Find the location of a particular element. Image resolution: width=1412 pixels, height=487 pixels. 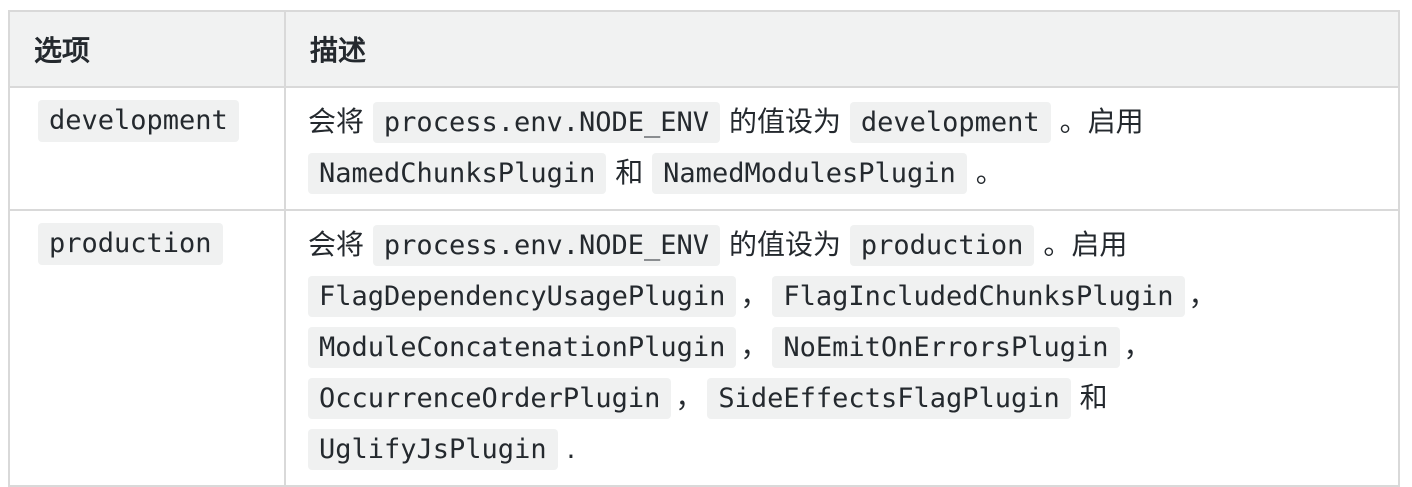

option-code: development is located at coordinates (138, 121).